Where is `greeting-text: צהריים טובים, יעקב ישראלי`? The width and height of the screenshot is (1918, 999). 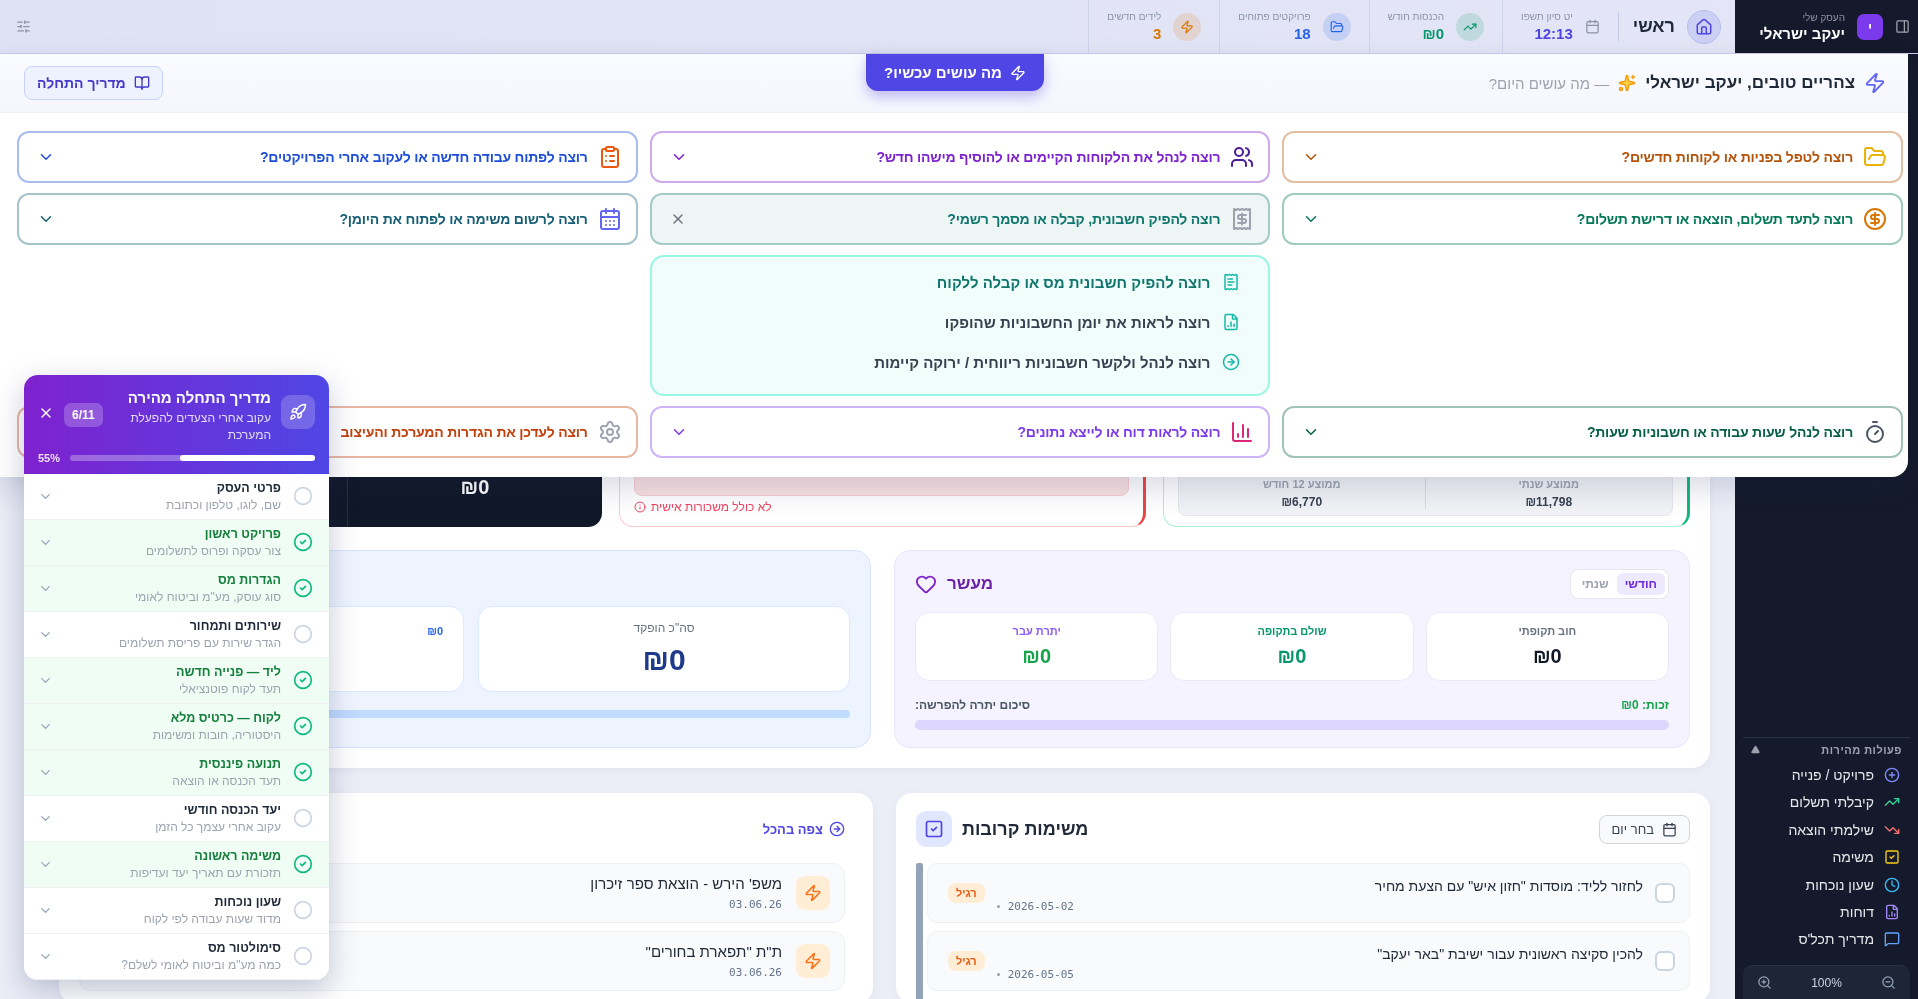 greeting-text: צהריים טובים, יעקב ישראלי is located at coordinates (1750, 83).